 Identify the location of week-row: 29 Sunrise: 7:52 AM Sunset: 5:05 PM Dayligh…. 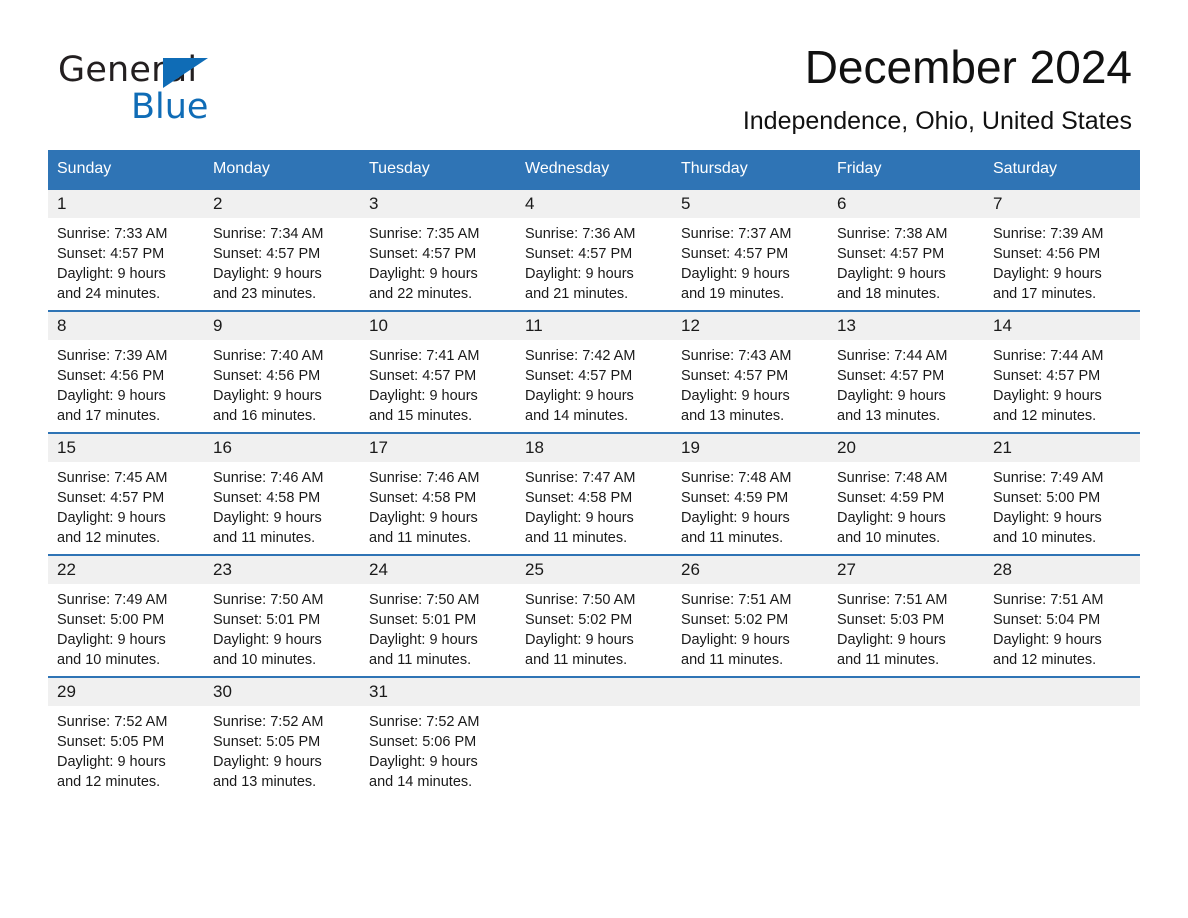
(594, 737).